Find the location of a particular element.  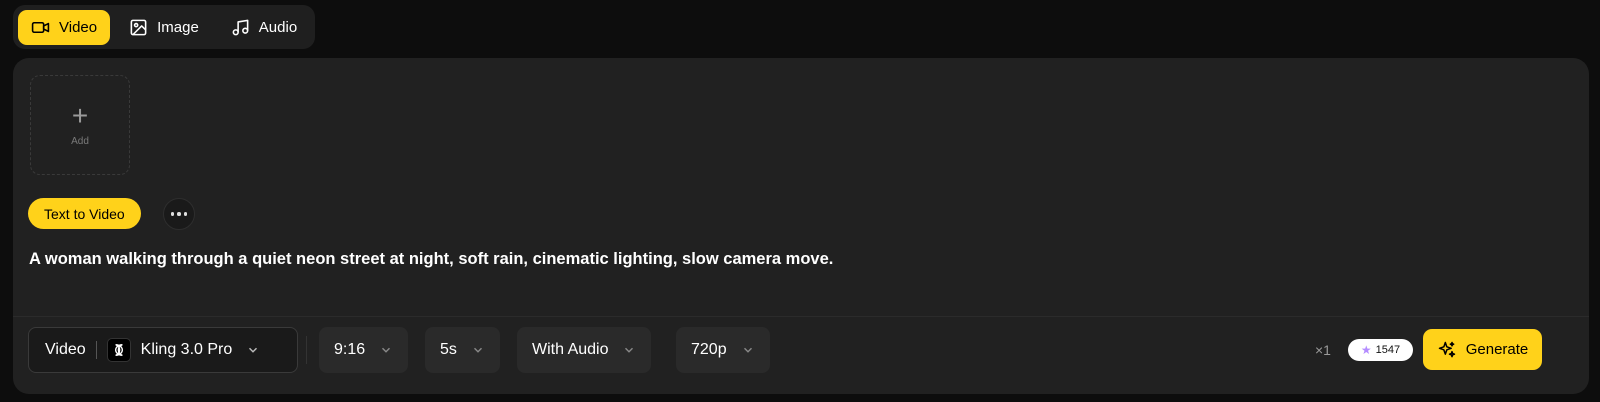

output-count: ×1 is located at coordinates (1323, 350).